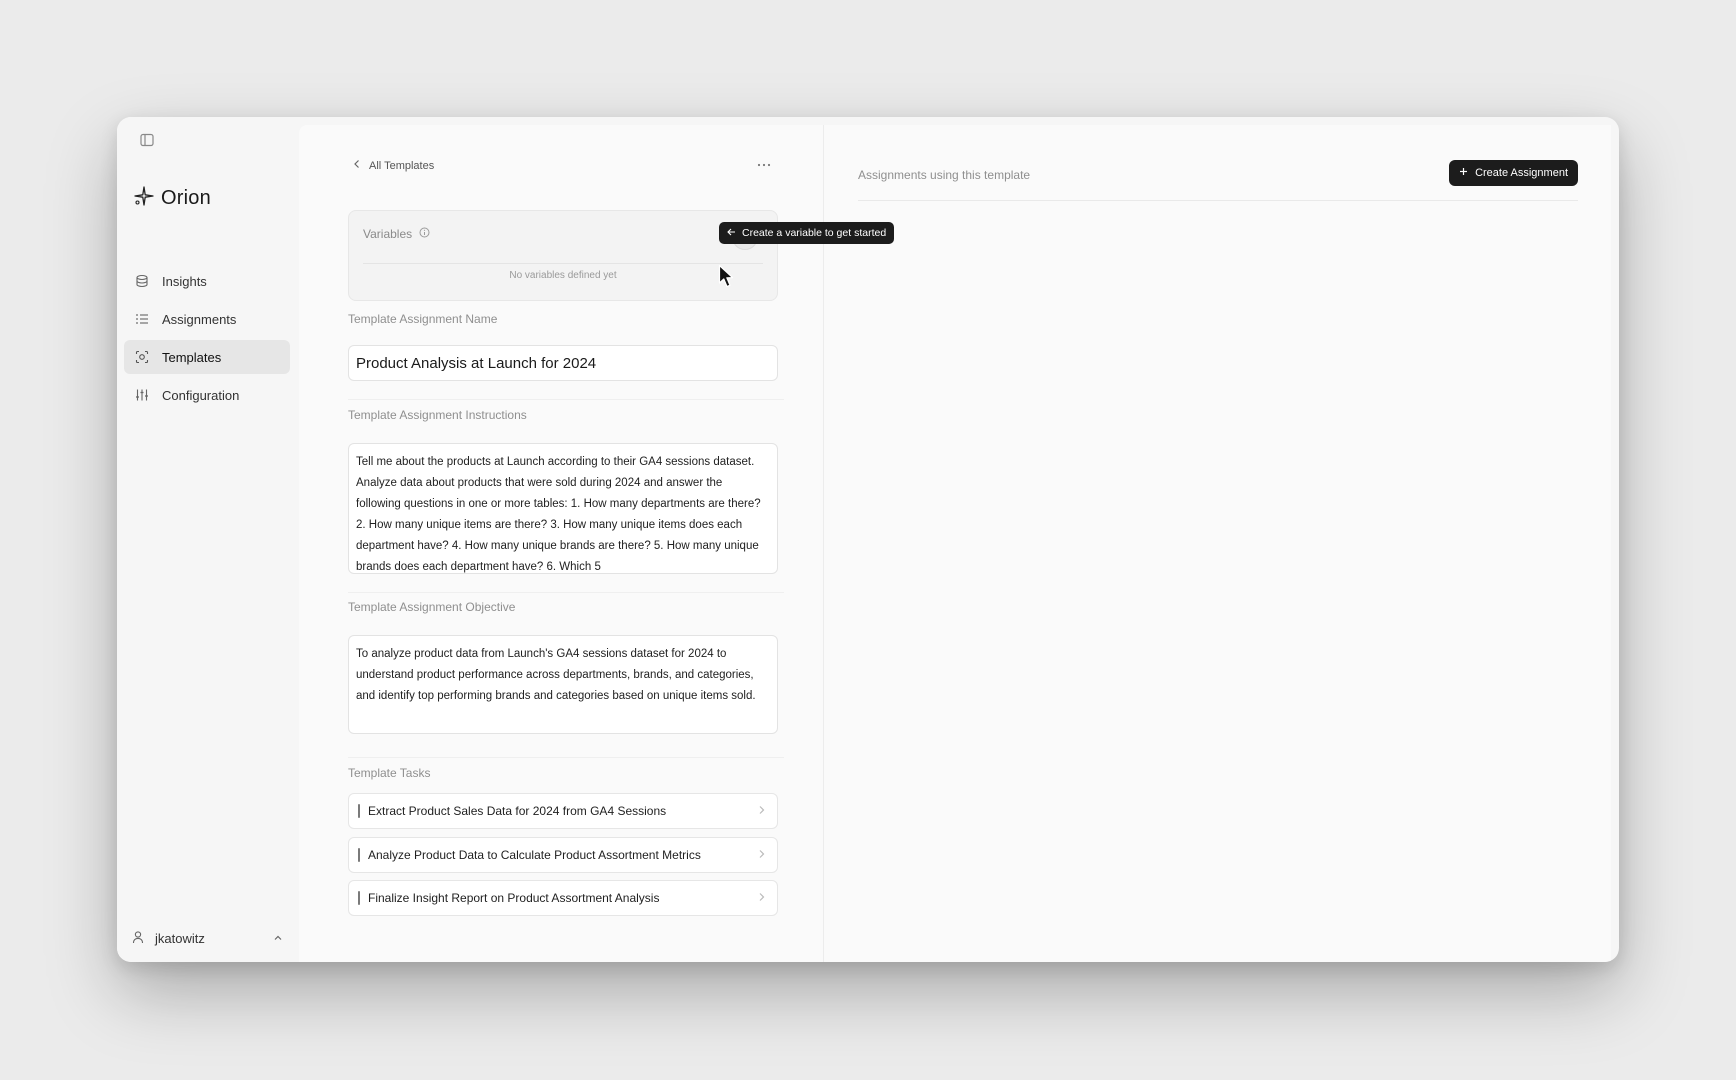 This screenshot has height=1080, width=1736. Describe the element at coordinates (1218, 200) in the screenshot. I see `assignments-panel-divider` at that location.